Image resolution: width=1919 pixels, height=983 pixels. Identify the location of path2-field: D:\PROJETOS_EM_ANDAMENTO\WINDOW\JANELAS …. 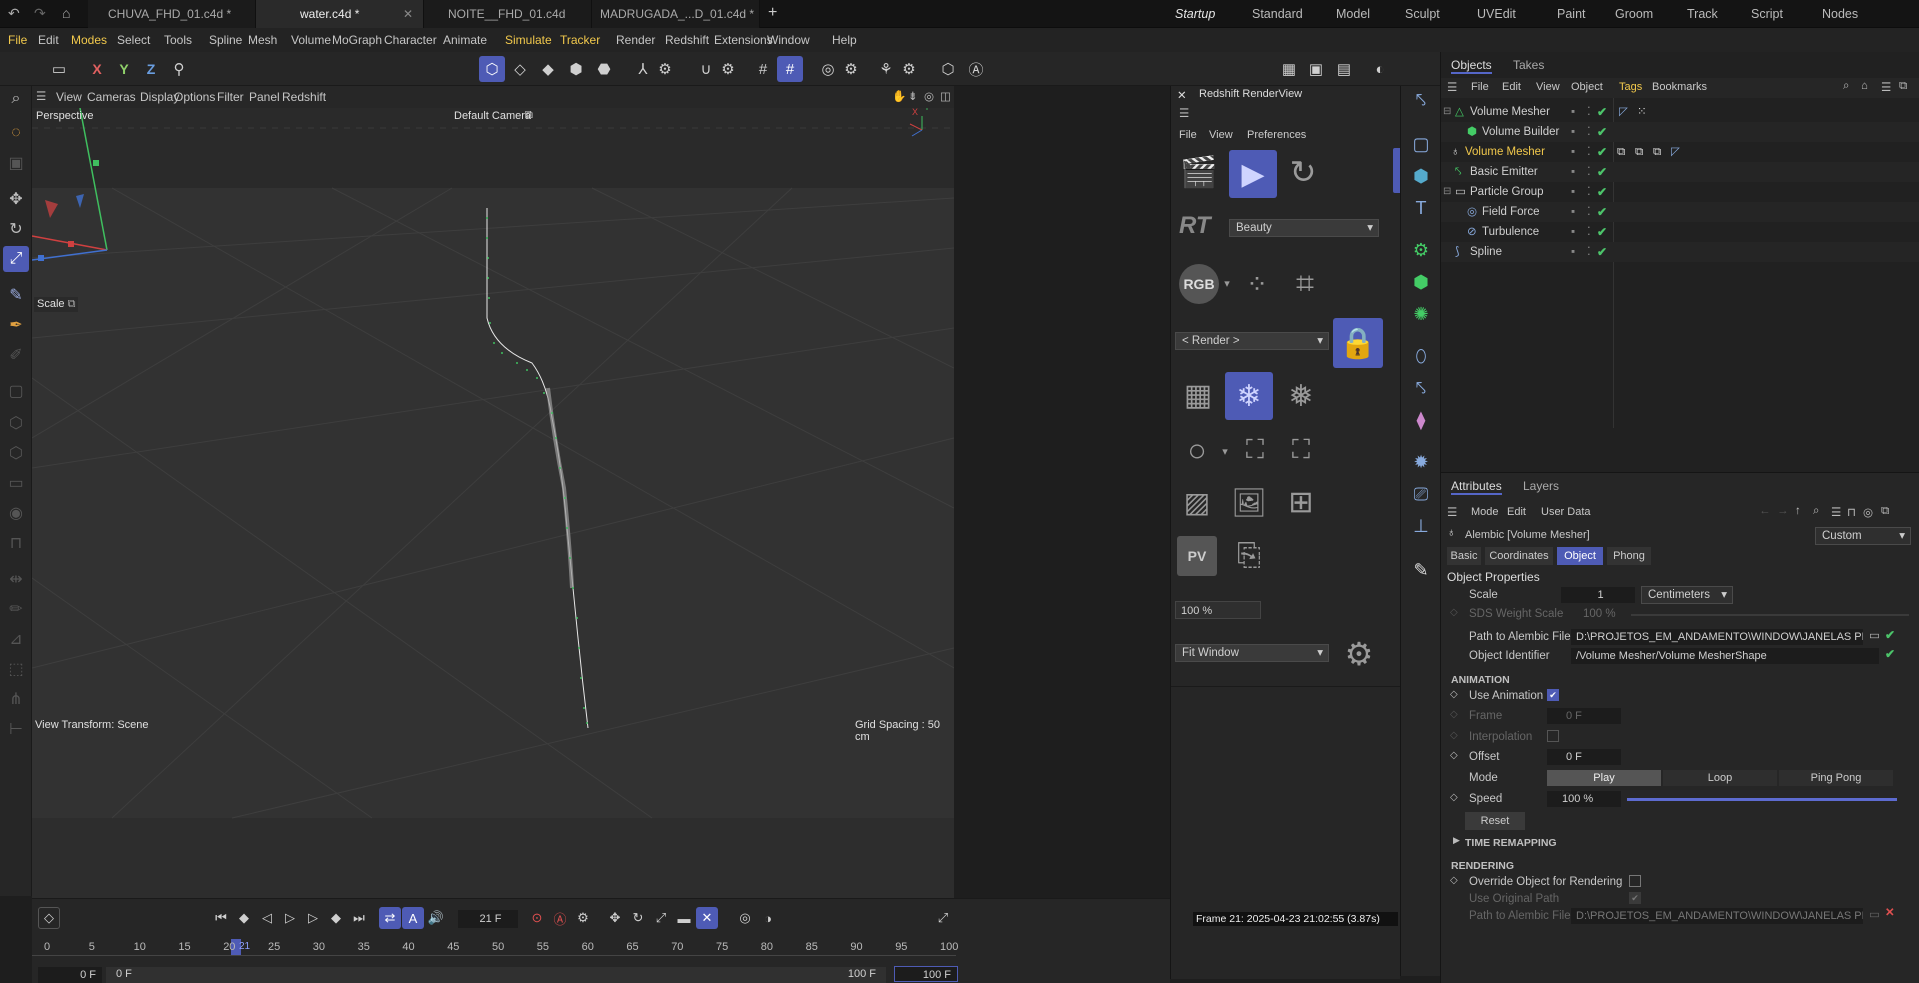
(1717, 916).